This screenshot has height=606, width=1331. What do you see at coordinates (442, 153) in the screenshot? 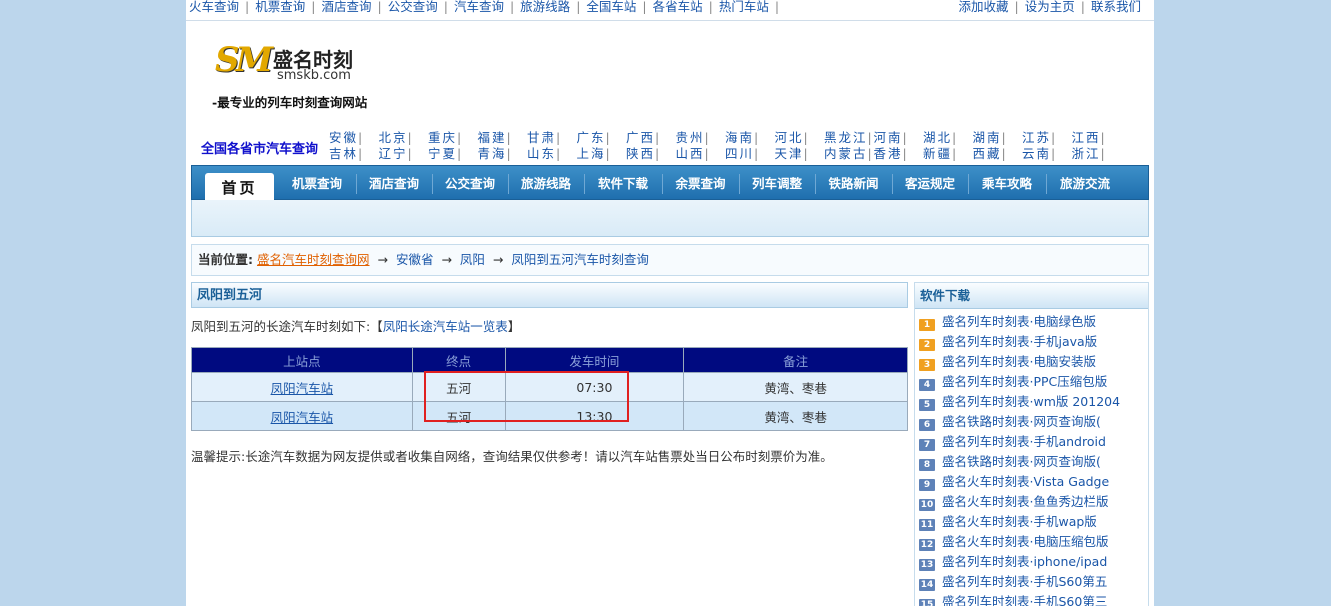
I see `province-link: 宁夏` at bounding box center [442, 153].